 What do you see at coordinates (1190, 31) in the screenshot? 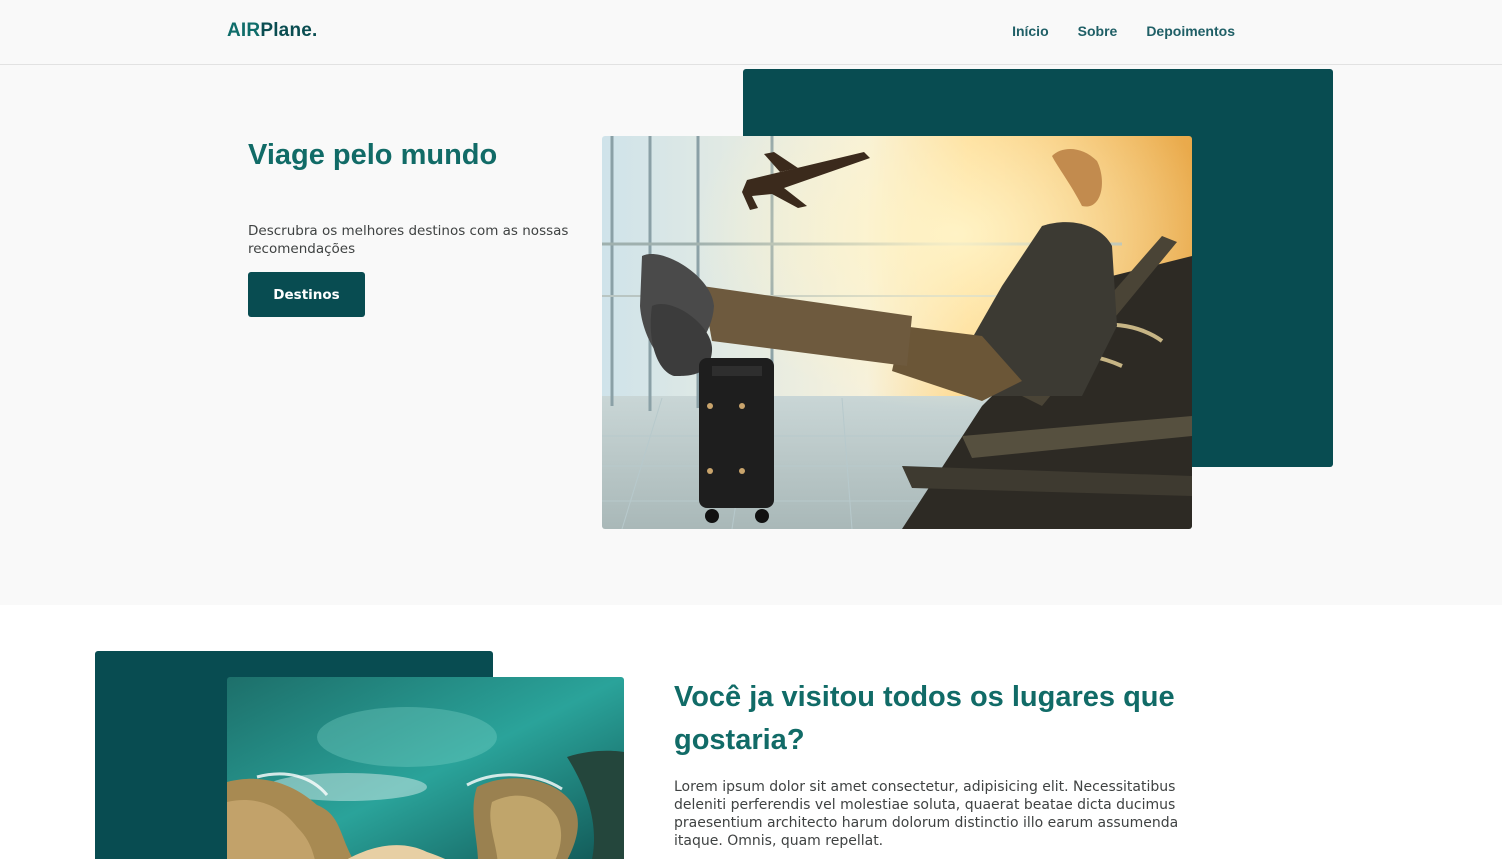
I see `nav-link-depoimentos: Depoimentos` at bounding box center [1190, 31].